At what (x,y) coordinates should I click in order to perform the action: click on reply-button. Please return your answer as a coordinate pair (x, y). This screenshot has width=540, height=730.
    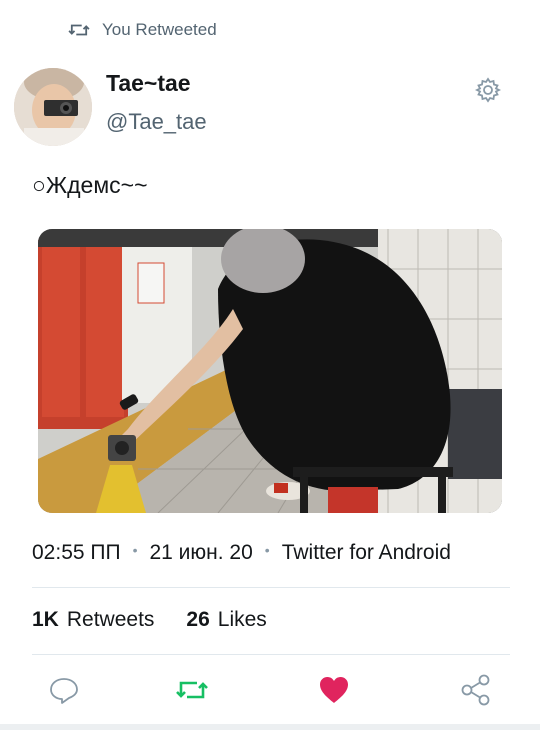
    Looking at the image, I should click on (64, 690).